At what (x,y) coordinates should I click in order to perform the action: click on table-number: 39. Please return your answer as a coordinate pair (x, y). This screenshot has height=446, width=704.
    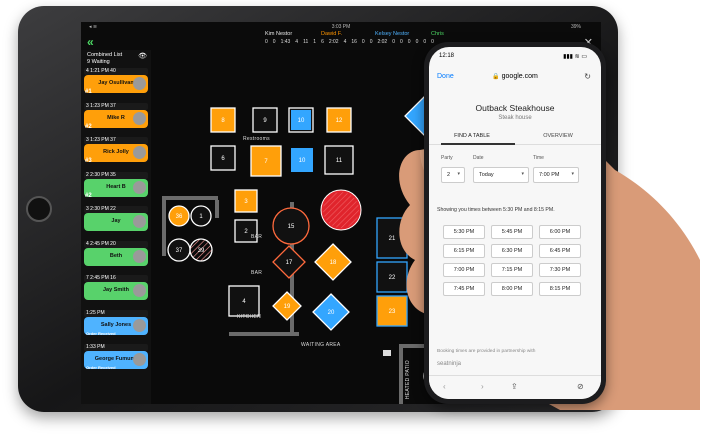
    Looking at the image, I should click on (201, 251).